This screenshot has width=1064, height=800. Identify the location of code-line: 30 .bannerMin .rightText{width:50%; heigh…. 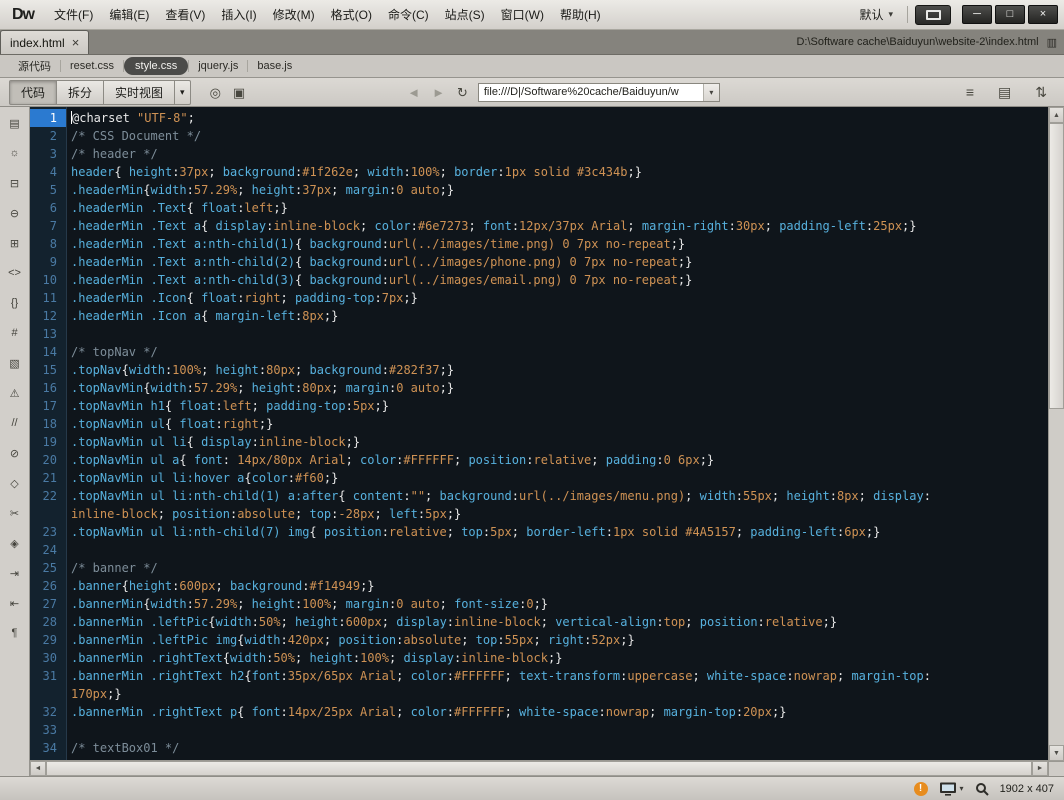
(539, 658).